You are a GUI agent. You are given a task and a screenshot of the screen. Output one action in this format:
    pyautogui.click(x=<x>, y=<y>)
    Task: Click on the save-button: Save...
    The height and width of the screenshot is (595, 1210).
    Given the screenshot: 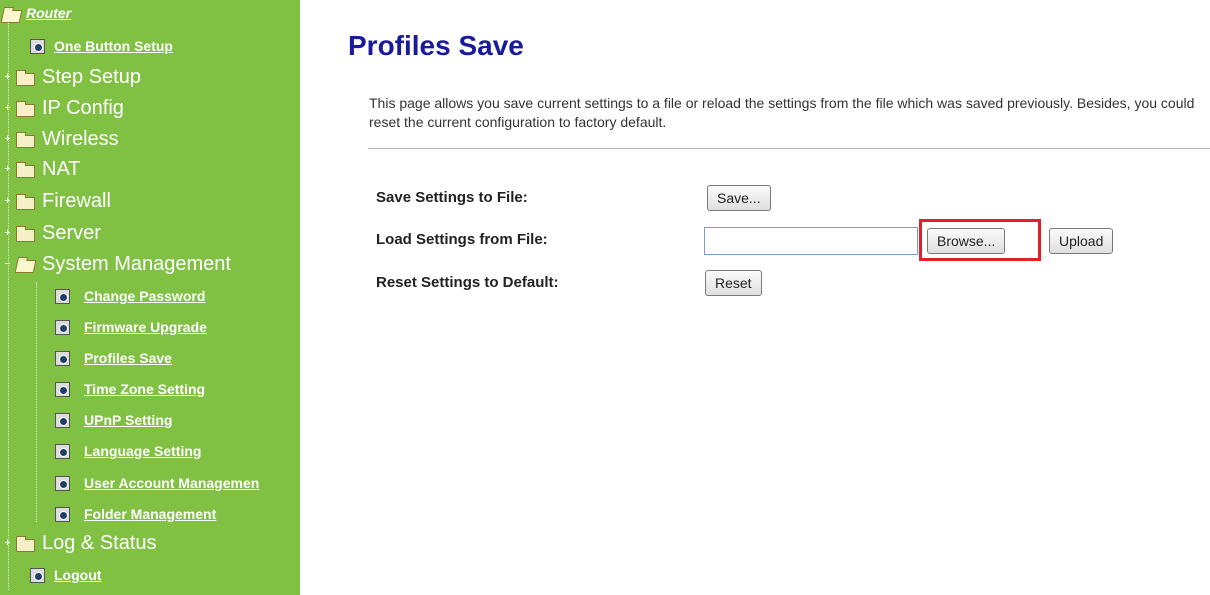 What is the action you would take?
    pyautogui.click(x=739, y=198)
    